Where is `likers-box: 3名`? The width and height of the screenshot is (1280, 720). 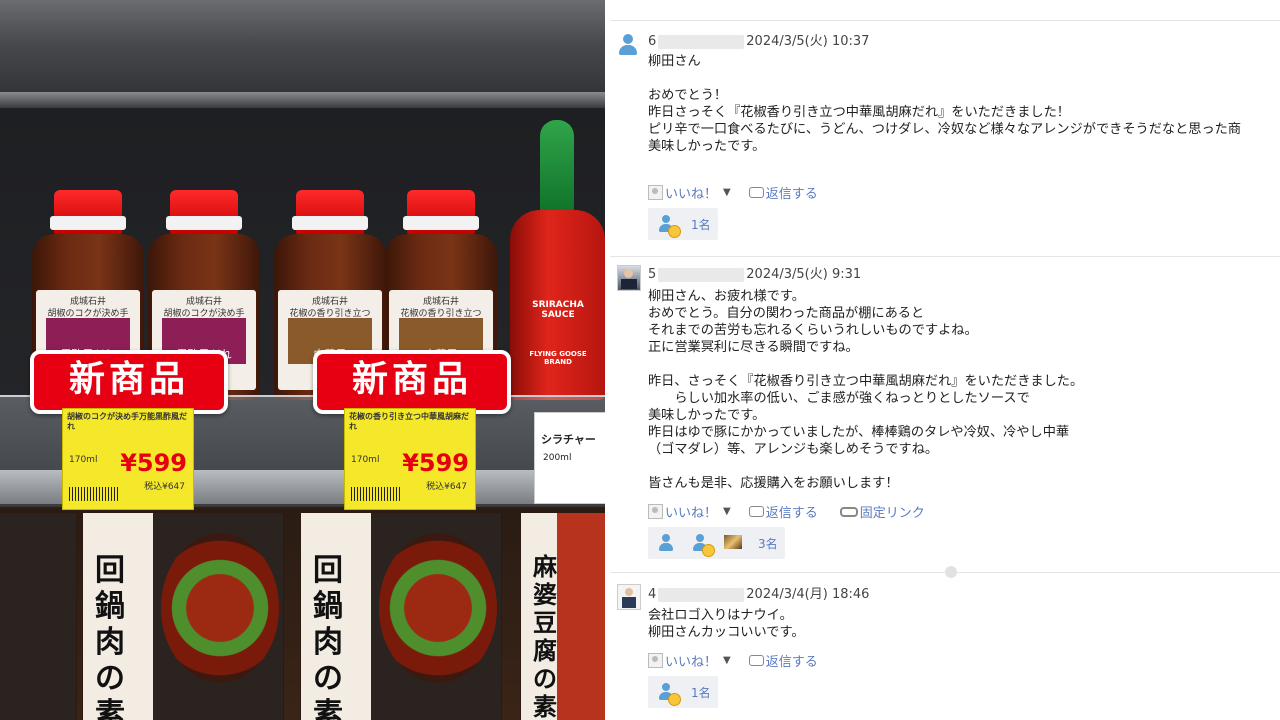 likers-box: 3名 is located at coordinates (716, 543).